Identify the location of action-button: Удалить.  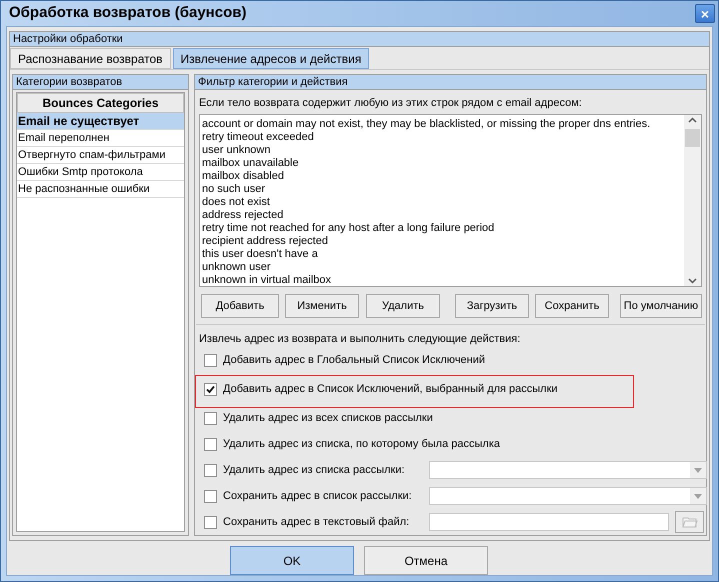
(403, 306).